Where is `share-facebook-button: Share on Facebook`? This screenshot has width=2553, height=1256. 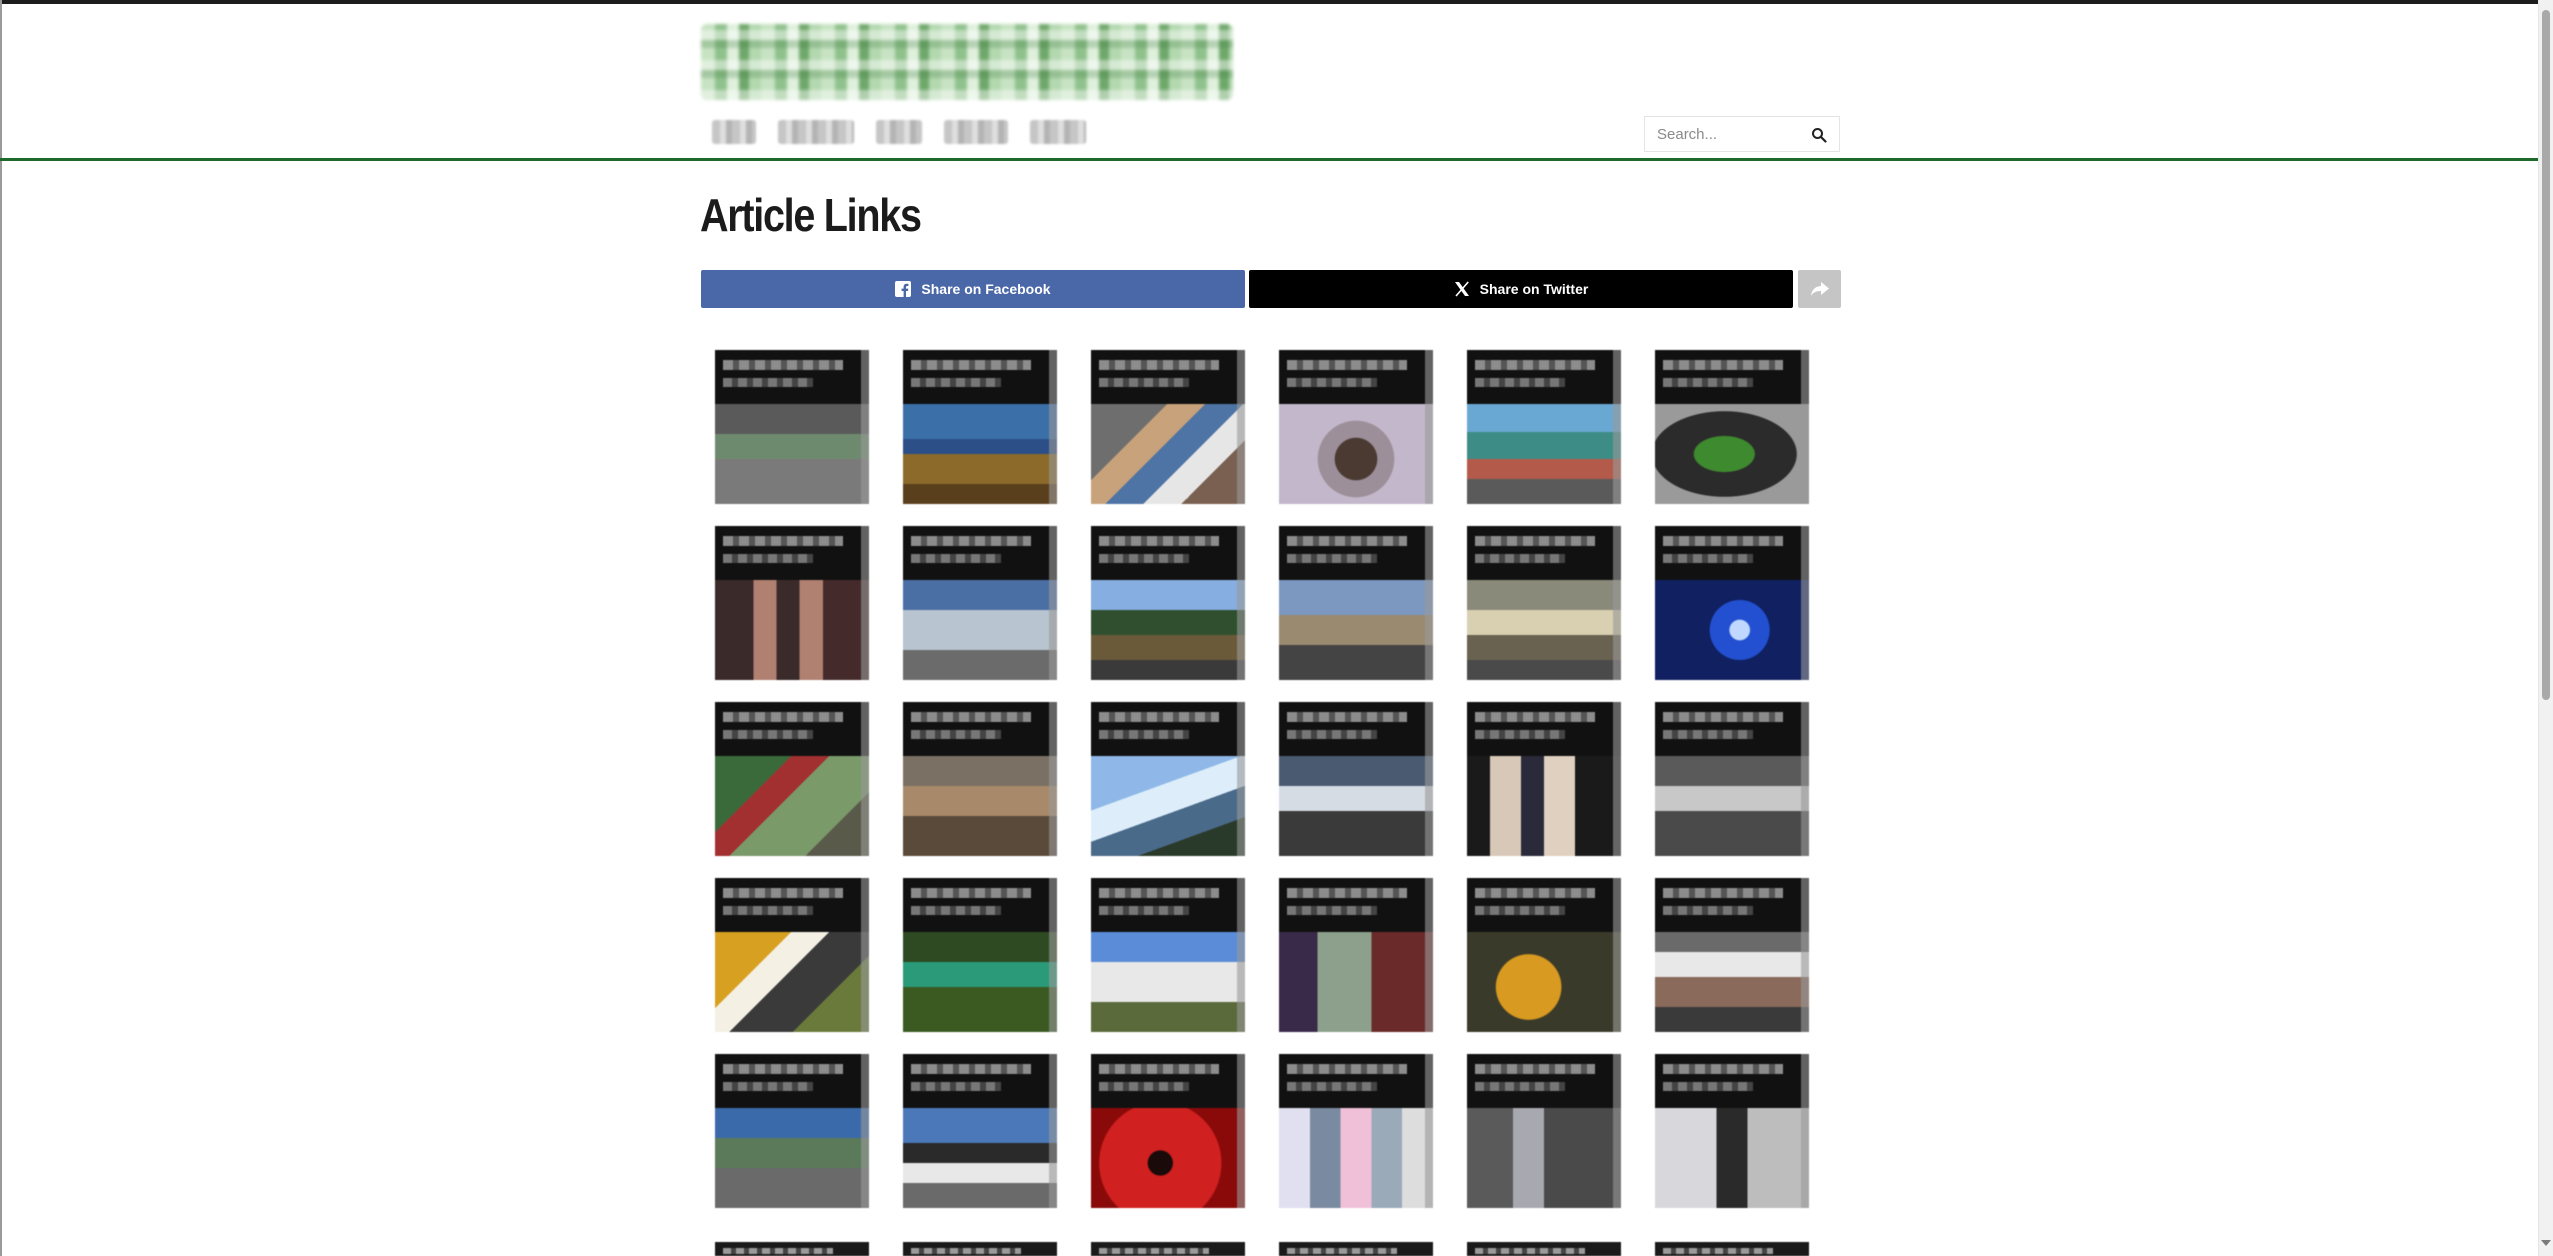 share-facebook-button: Share on Facebook is located at coordinates (973, 289).